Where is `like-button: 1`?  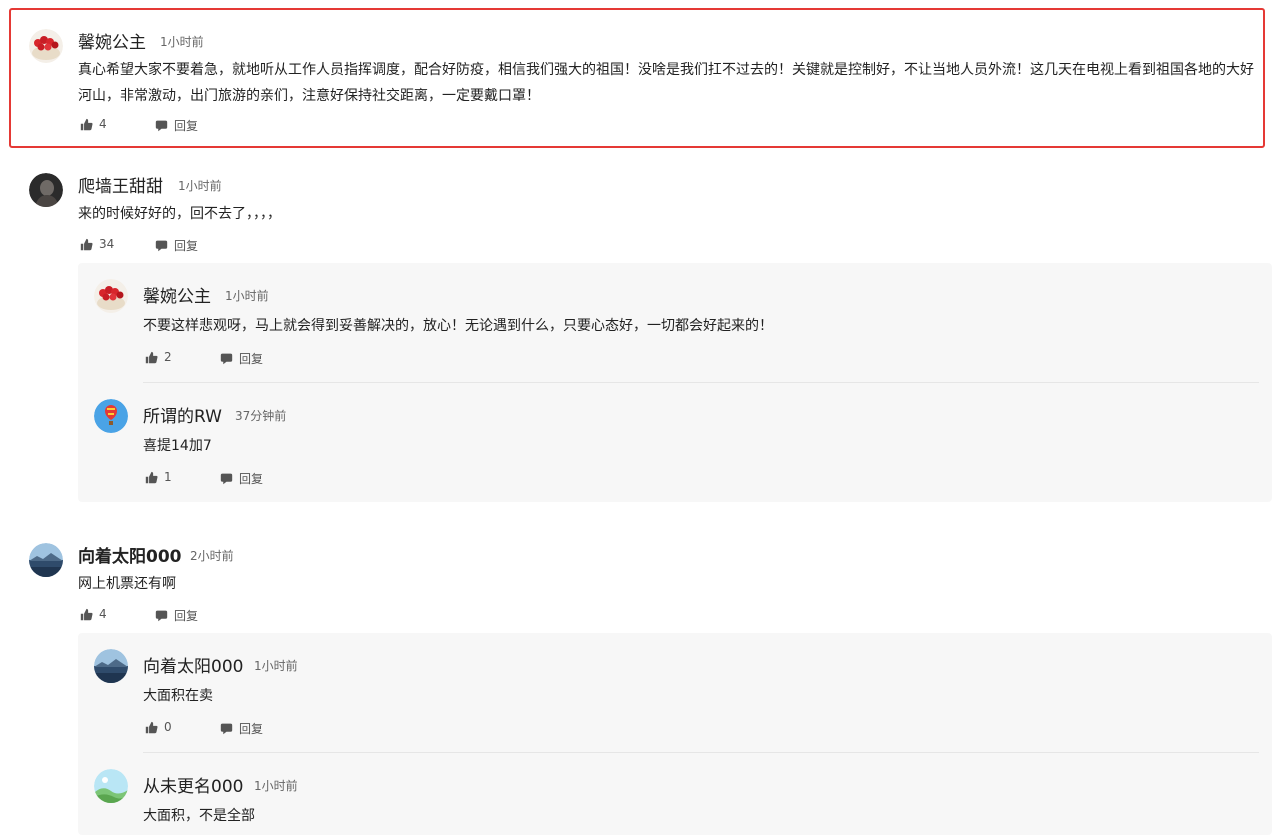
like-button: 1 is located at coordinates (158, 477).